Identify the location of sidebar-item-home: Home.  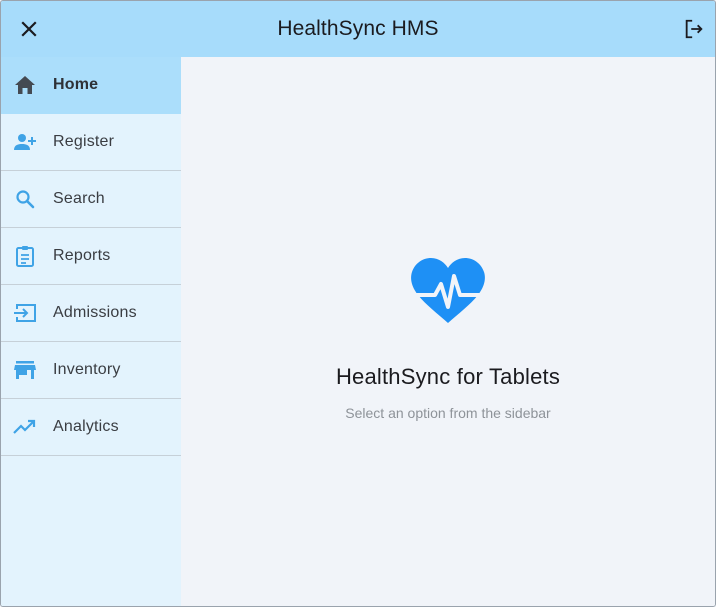
(91, 85).